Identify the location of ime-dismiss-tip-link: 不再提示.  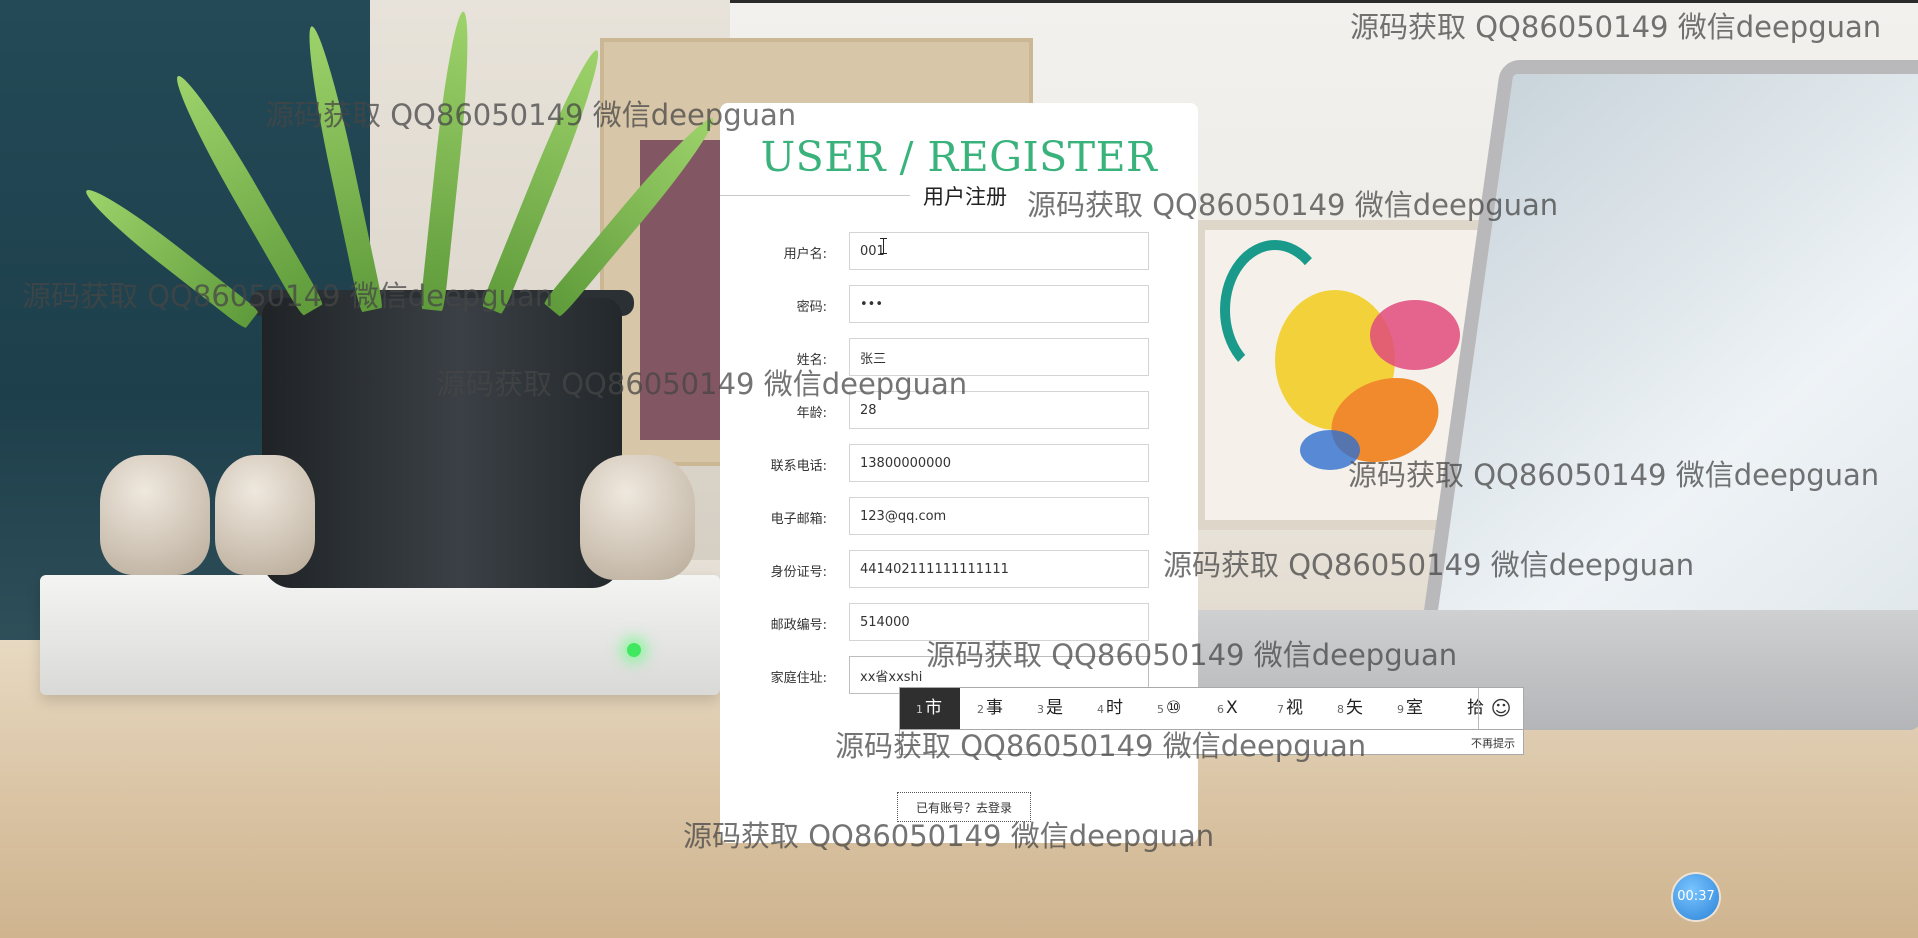
(1493, 743).